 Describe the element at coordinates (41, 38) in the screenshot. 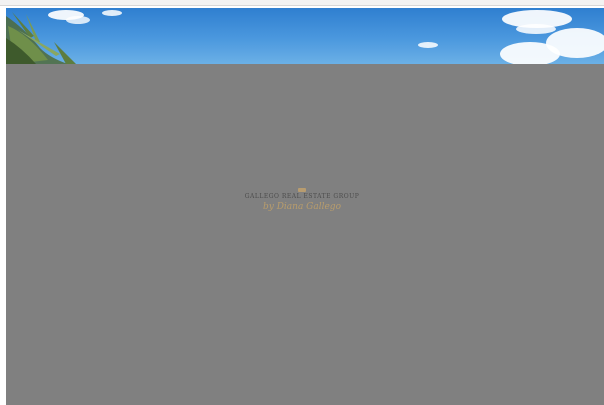

I see `palm-tree-image` at that location.